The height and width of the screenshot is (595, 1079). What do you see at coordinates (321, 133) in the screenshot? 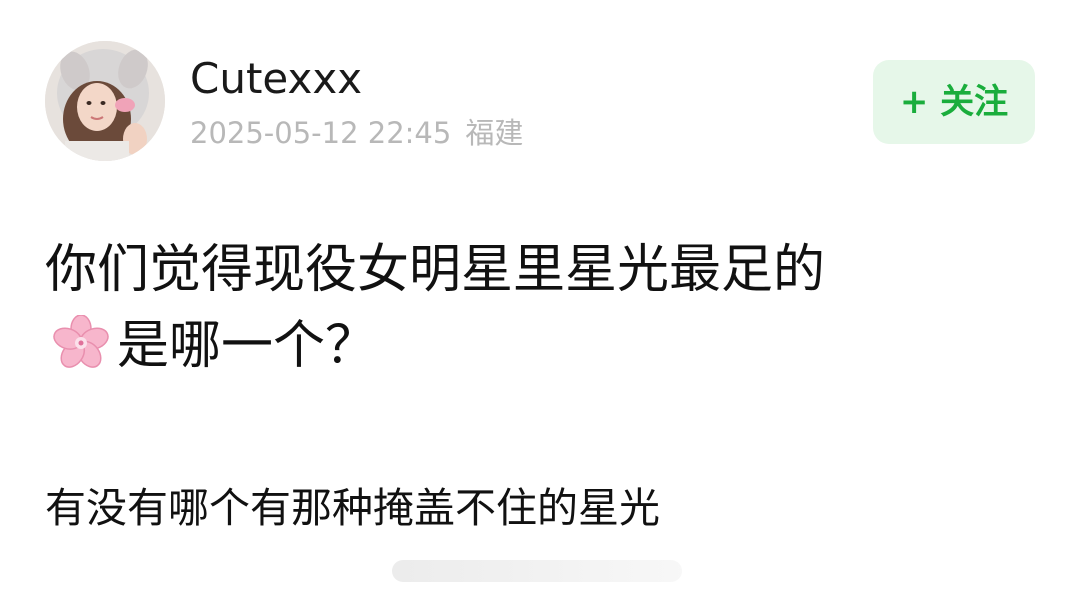
I see `post-timestamp: 2025-05-12 22:45` at bounding box center [321, 133].